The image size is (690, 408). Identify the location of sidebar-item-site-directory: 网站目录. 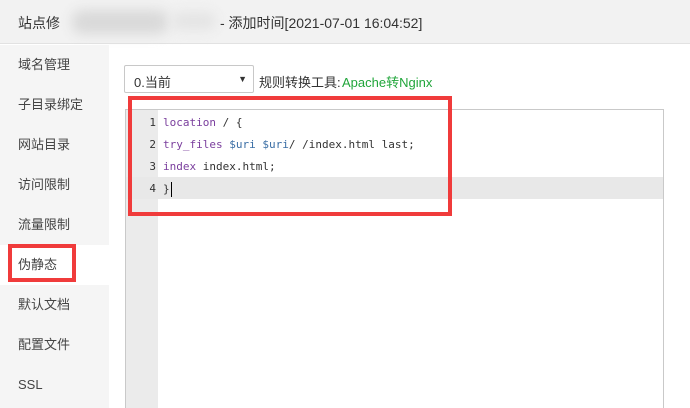
(54, 145).